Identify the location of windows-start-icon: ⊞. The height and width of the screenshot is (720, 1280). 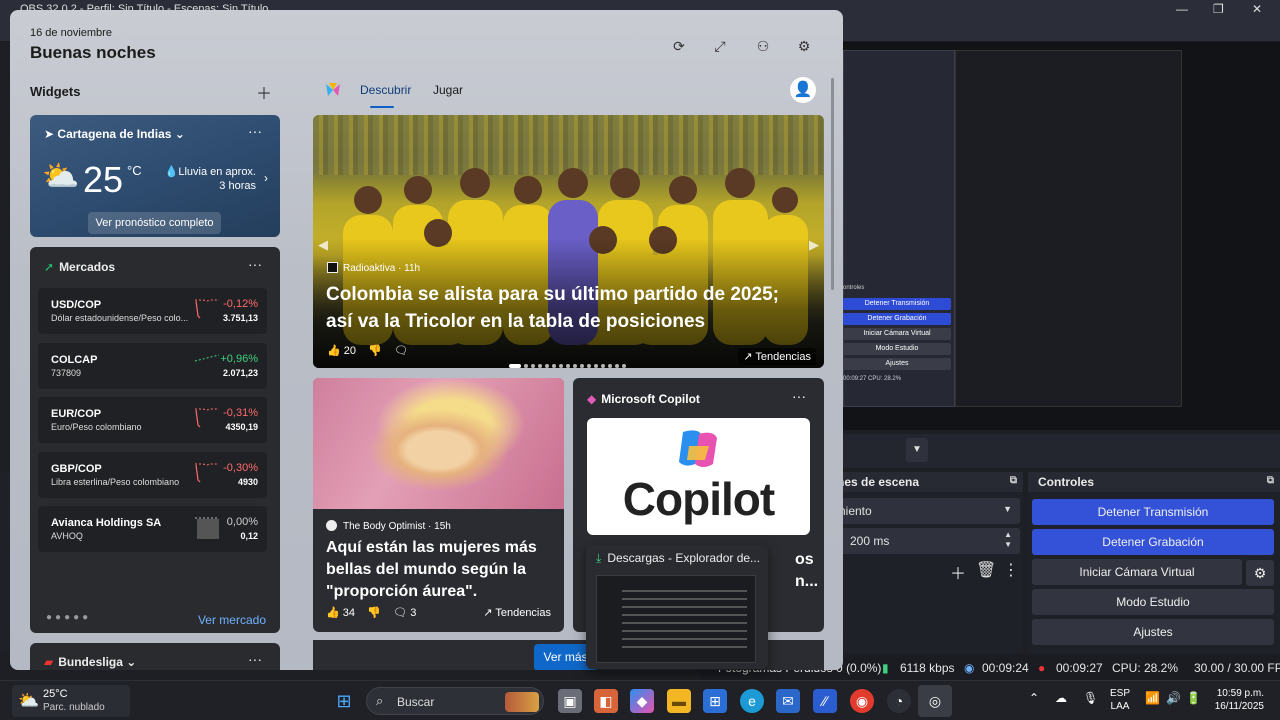
(344, 701).